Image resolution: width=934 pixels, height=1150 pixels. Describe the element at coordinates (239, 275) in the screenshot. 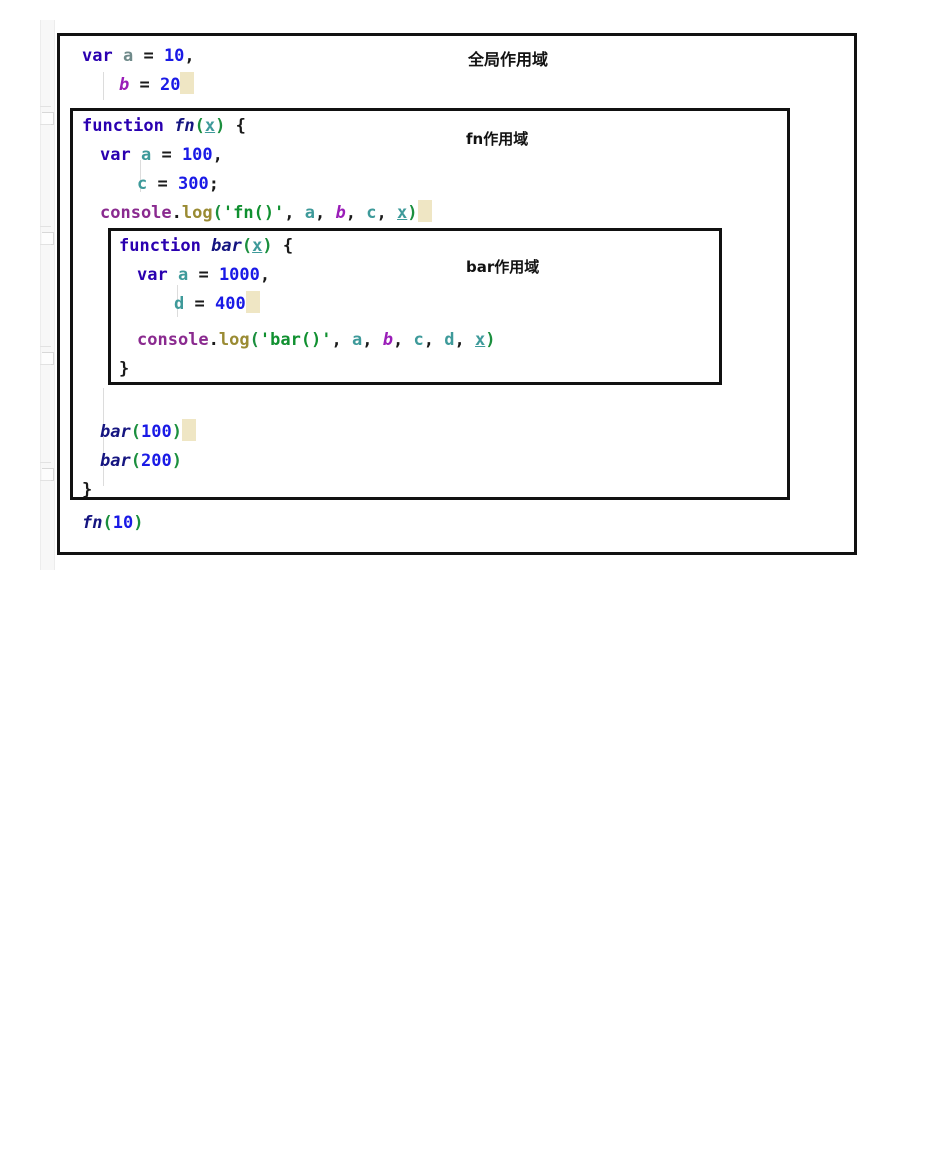

I see `number-1000: 1000` at that location.